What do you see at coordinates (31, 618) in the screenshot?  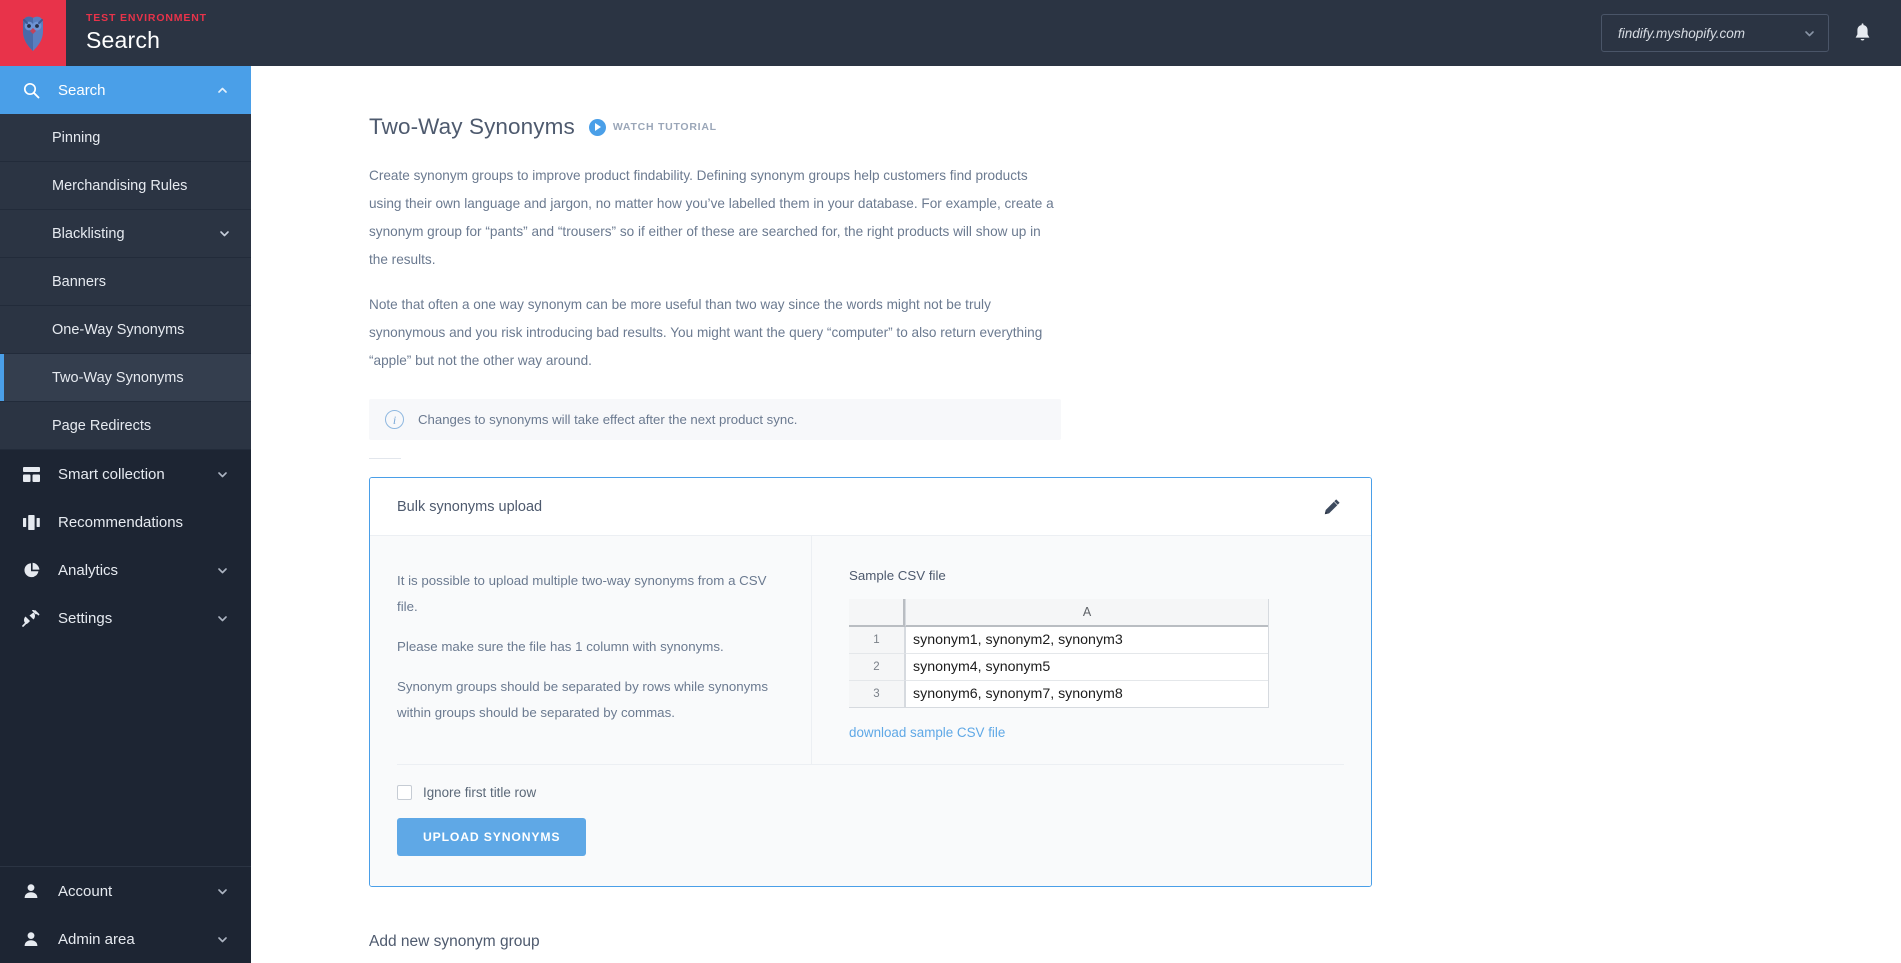 I see `plug-icon` at bounding box center [31, 618].